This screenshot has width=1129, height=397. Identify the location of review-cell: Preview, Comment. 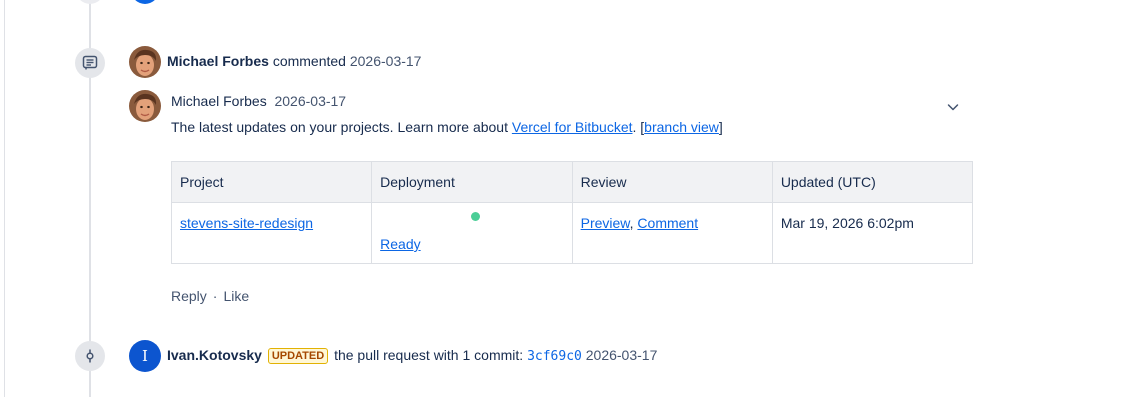
(672, 233).